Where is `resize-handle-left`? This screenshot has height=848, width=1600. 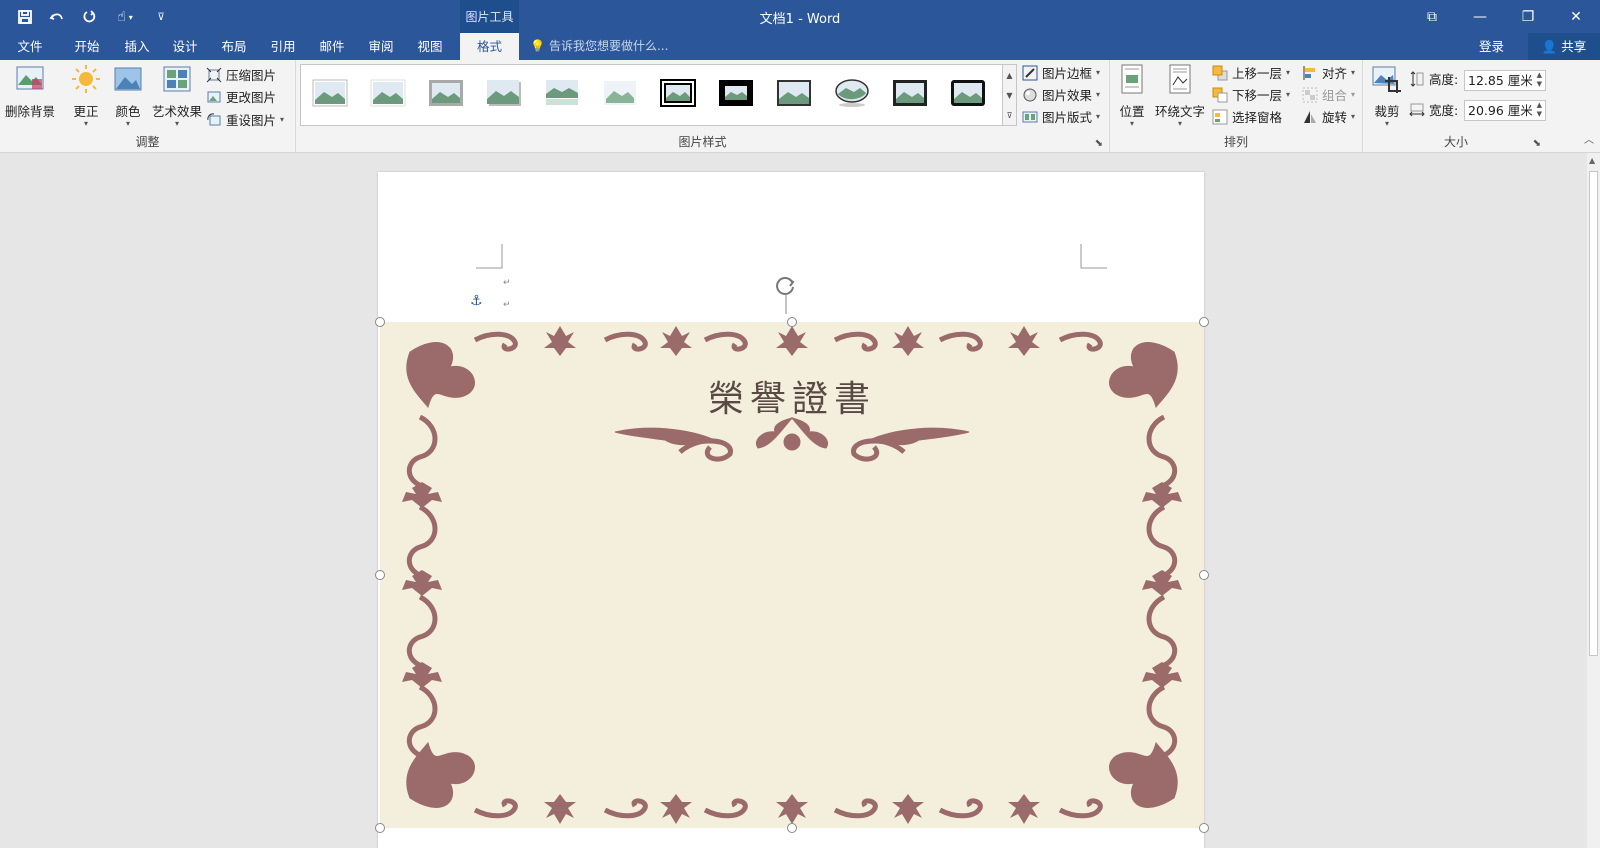 resize-handle-left is located at coordinates (380, 575).